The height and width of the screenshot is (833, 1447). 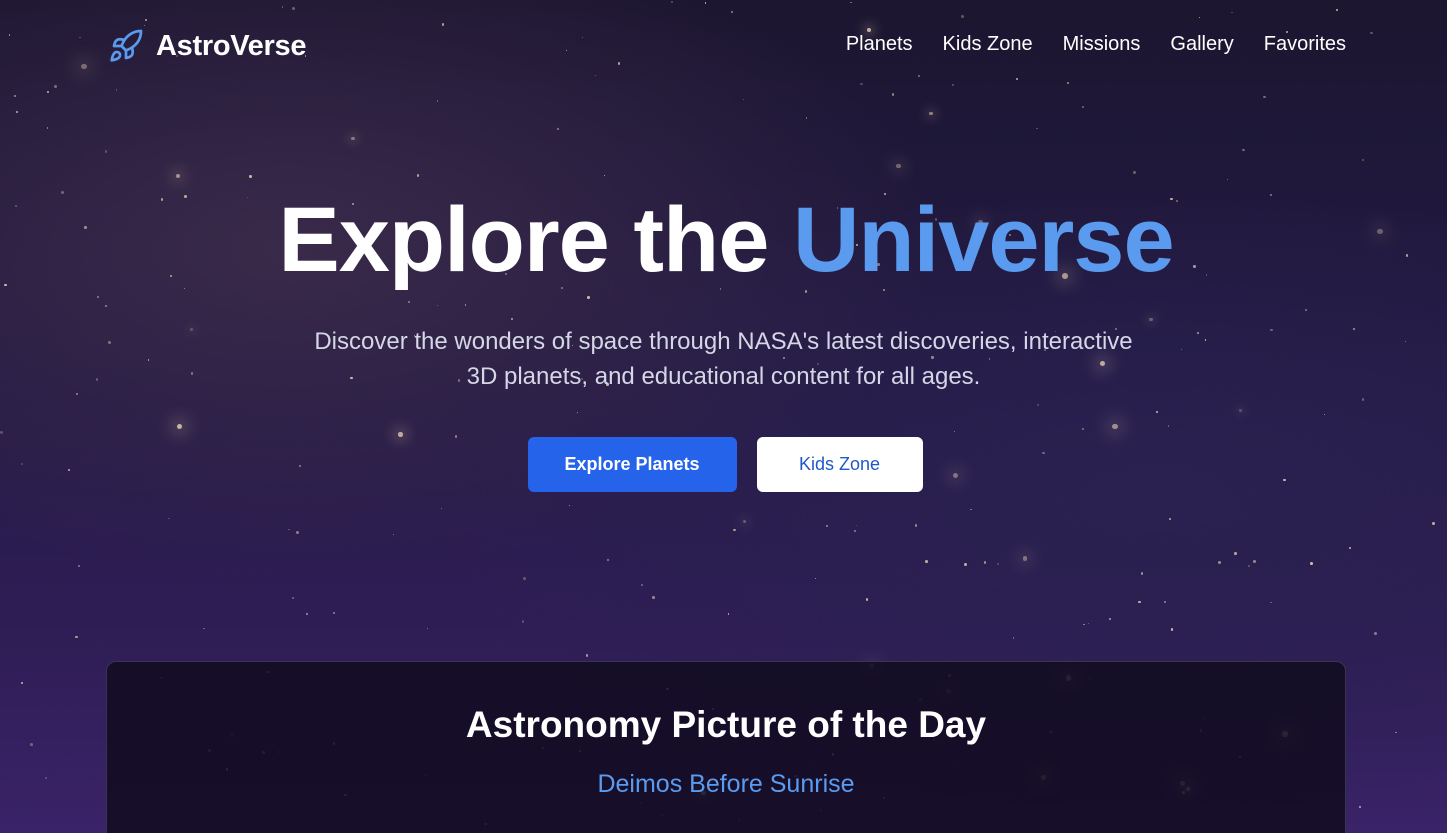 I want to click on apod-heading: Astronomy Picture of the Day, so click(x=726, y=724).